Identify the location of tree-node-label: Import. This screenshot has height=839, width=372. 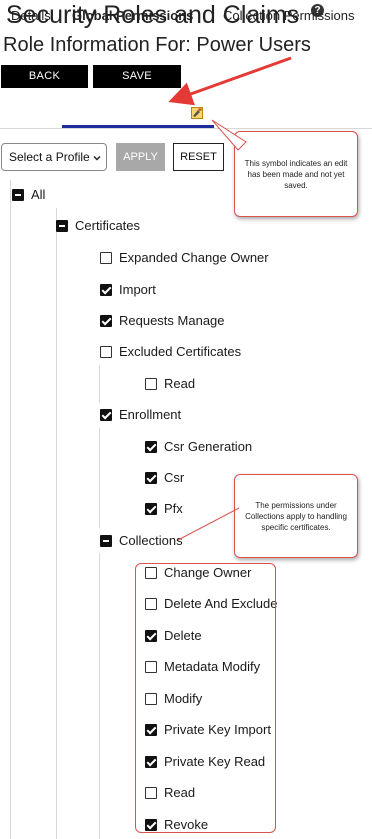
(137, 289).